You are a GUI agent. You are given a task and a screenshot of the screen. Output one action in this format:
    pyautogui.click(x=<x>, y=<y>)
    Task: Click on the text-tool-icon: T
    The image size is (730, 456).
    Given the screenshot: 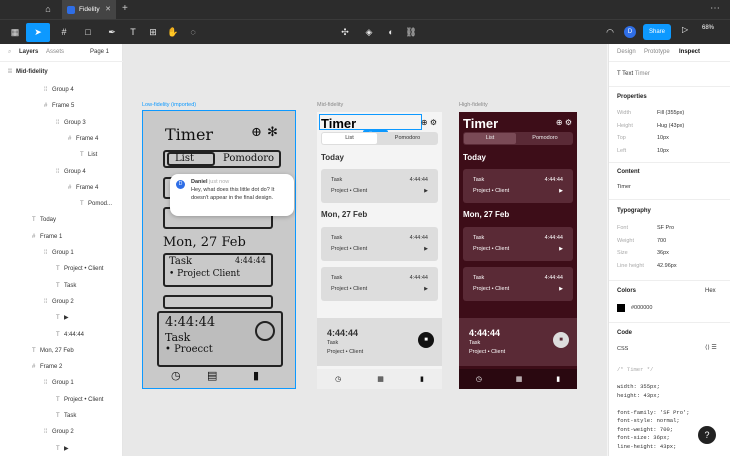 What is the action you would take?
    pyautogui.click(x=133, y=32)
    